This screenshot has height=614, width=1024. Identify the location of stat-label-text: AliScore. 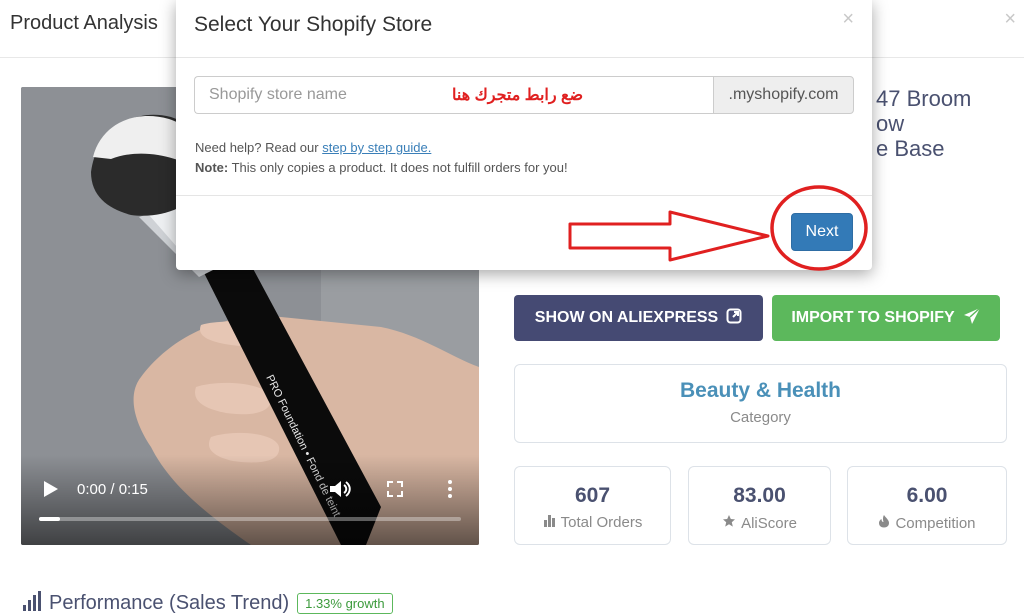
(769, 523).